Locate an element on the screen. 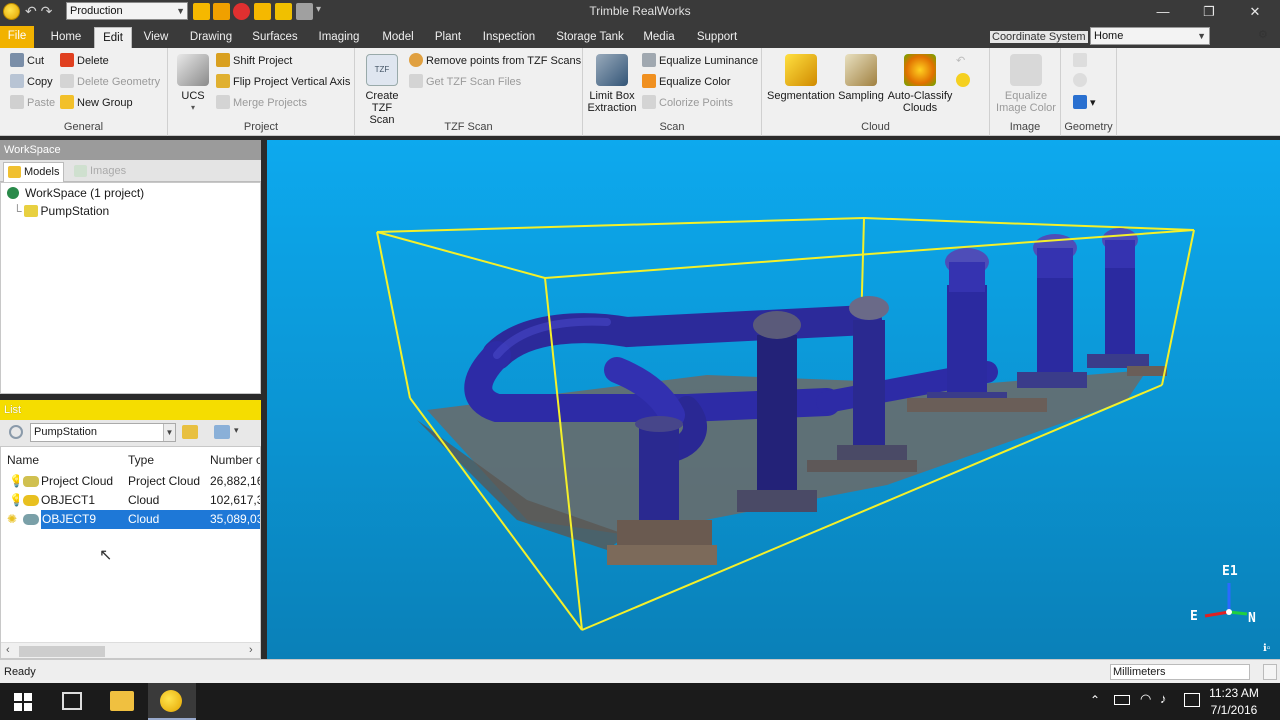  help-icon: ⚙ is located at coordinates (1267, 37).